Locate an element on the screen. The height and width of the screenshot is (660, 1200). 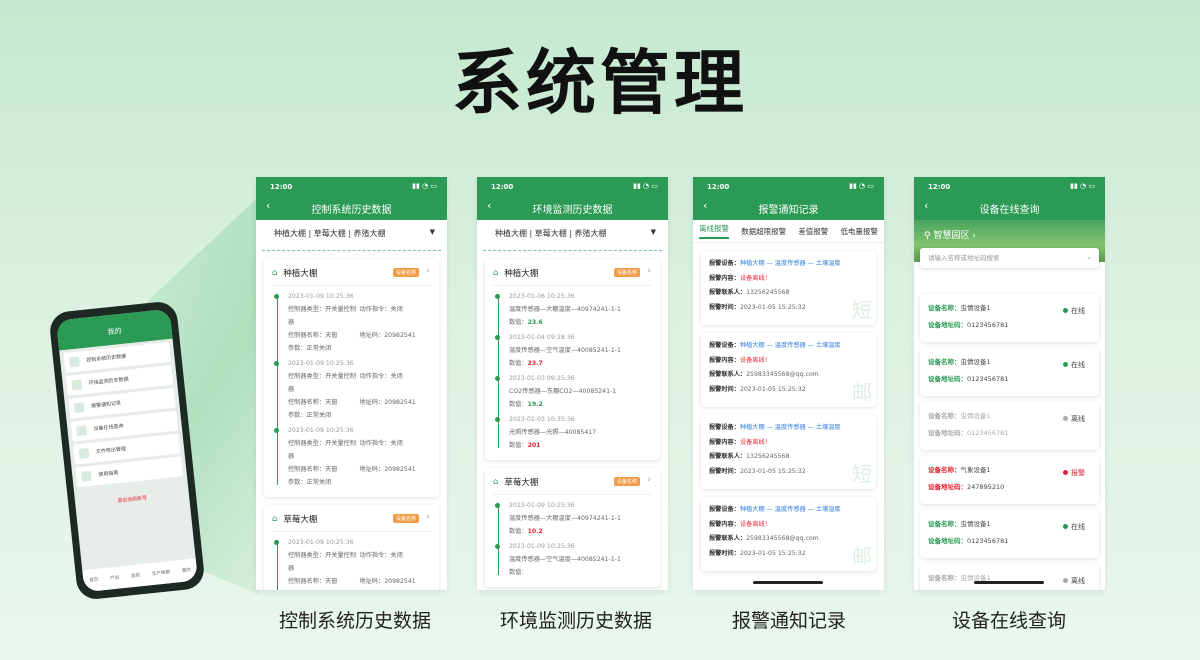
alarm-tab: 离线报警 is located at coordinates (714, 231).